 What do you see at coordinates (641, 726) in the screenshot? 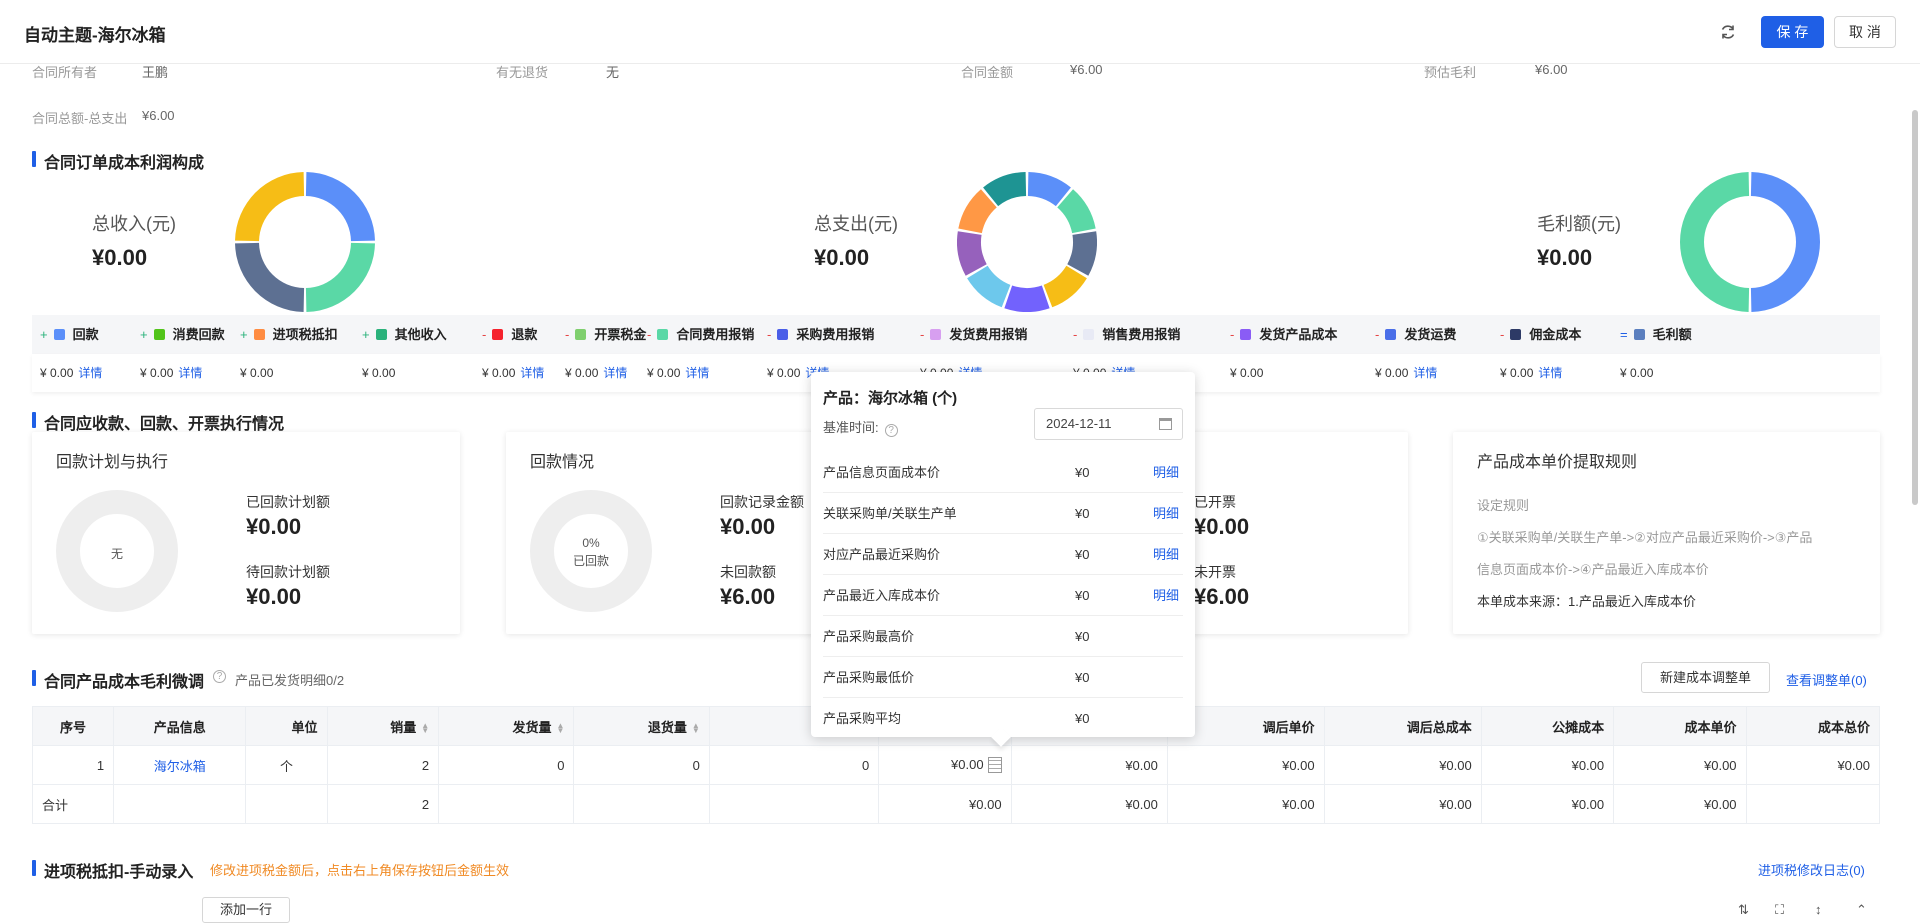
I see `column-header: 退货量 ▲ ▼` at bounding box center [641, 726].